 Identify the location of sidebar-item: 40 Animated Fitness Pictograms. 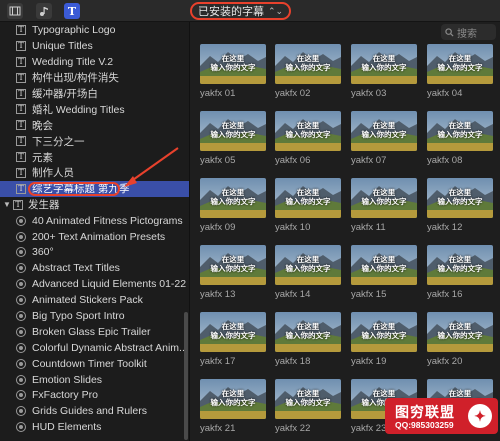
(94, 221).